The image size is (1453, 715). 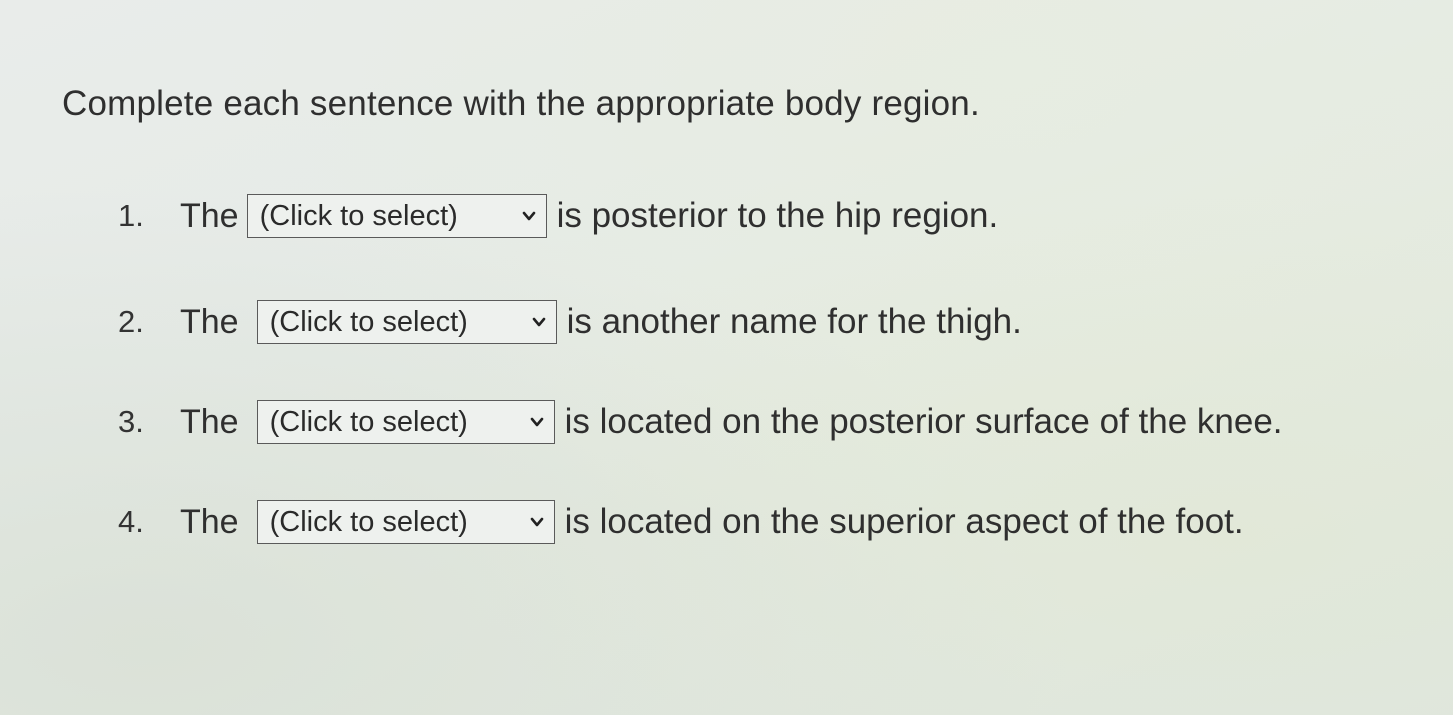 I want to click on region-select-2: (Click to select), so click(x=406, y=322).